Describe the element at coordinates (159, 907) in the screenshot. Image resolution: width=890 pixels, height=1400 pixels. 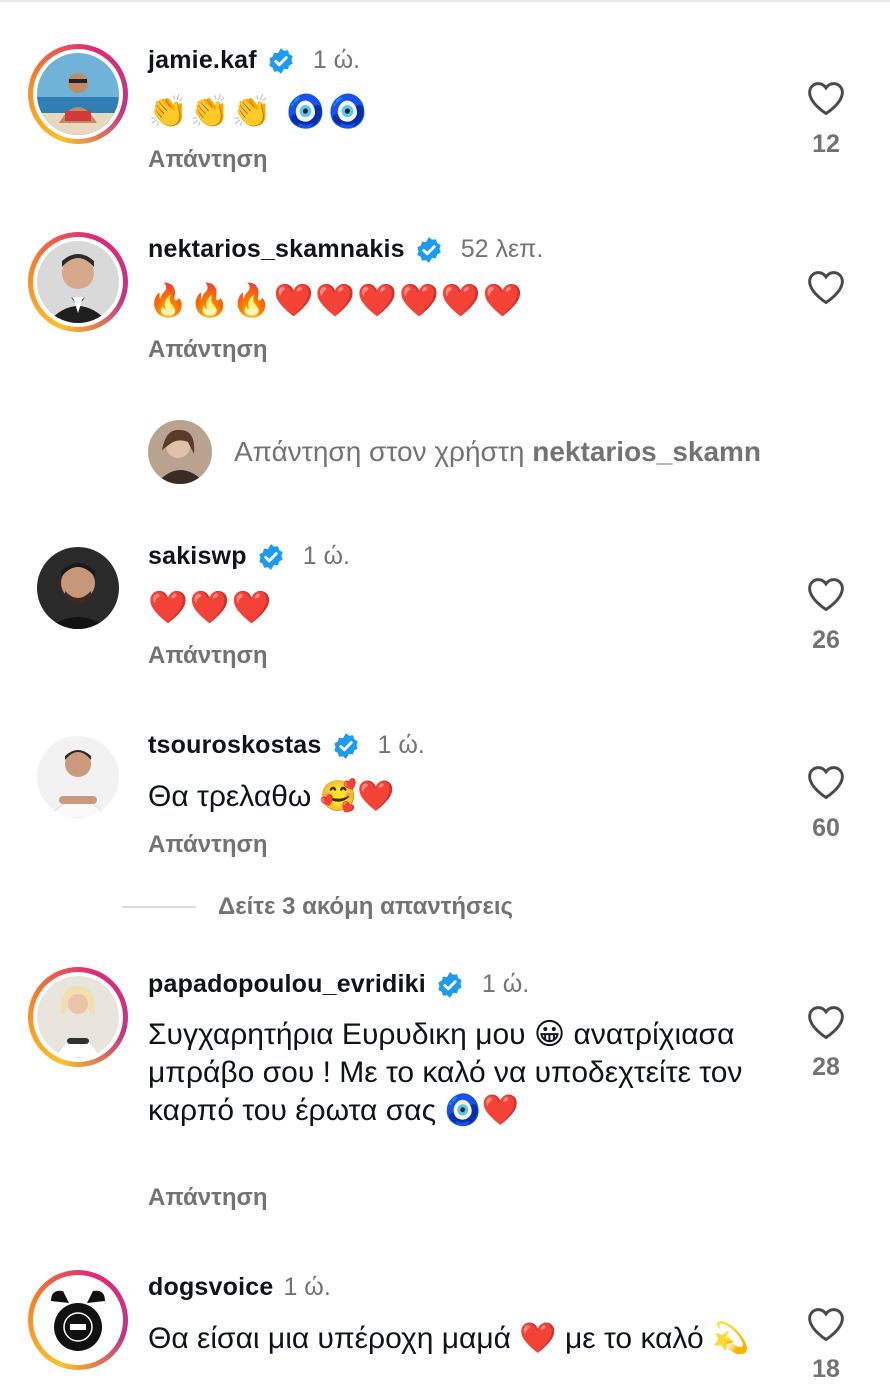
I see `divider-line` at that location.